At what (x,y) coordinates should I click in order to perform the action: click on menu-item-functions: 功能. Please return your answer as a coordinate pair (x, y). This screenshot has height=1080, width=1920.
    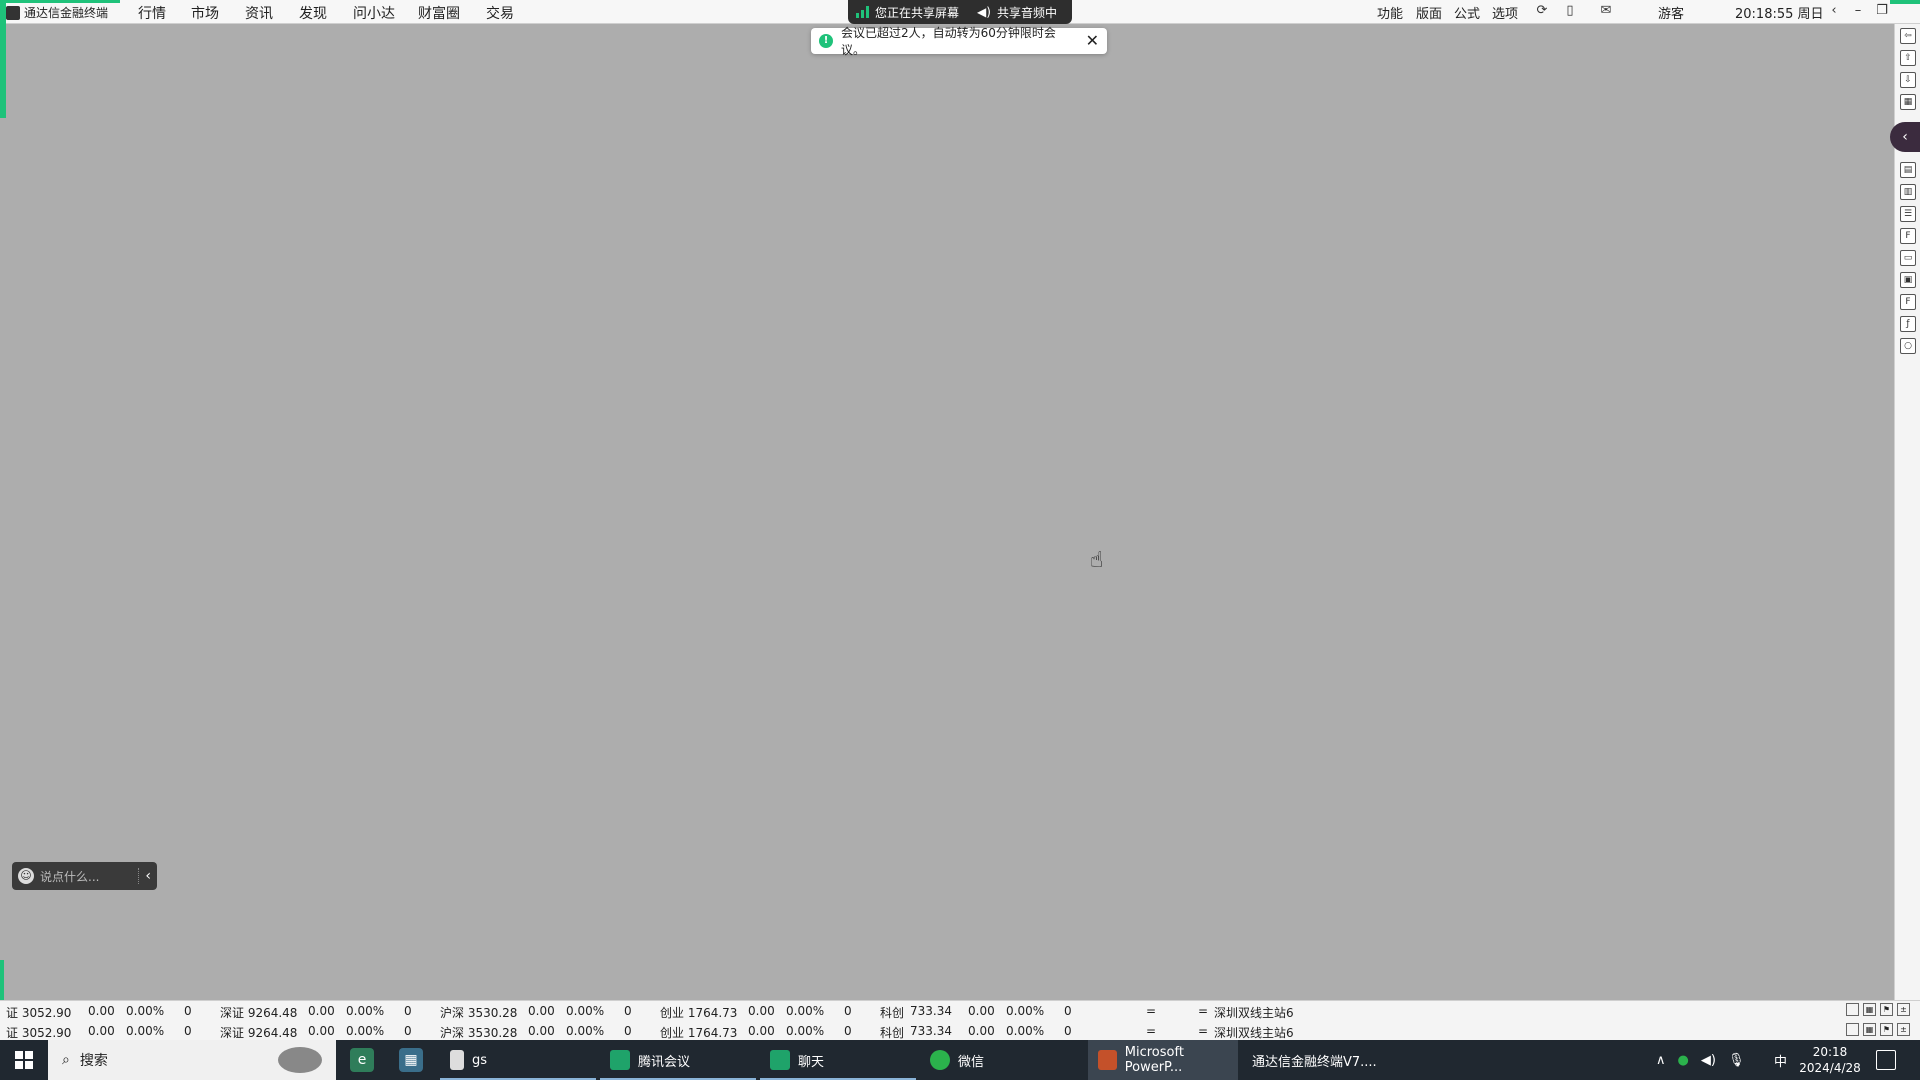
    Looking at the image, I should click on (1390, 12).